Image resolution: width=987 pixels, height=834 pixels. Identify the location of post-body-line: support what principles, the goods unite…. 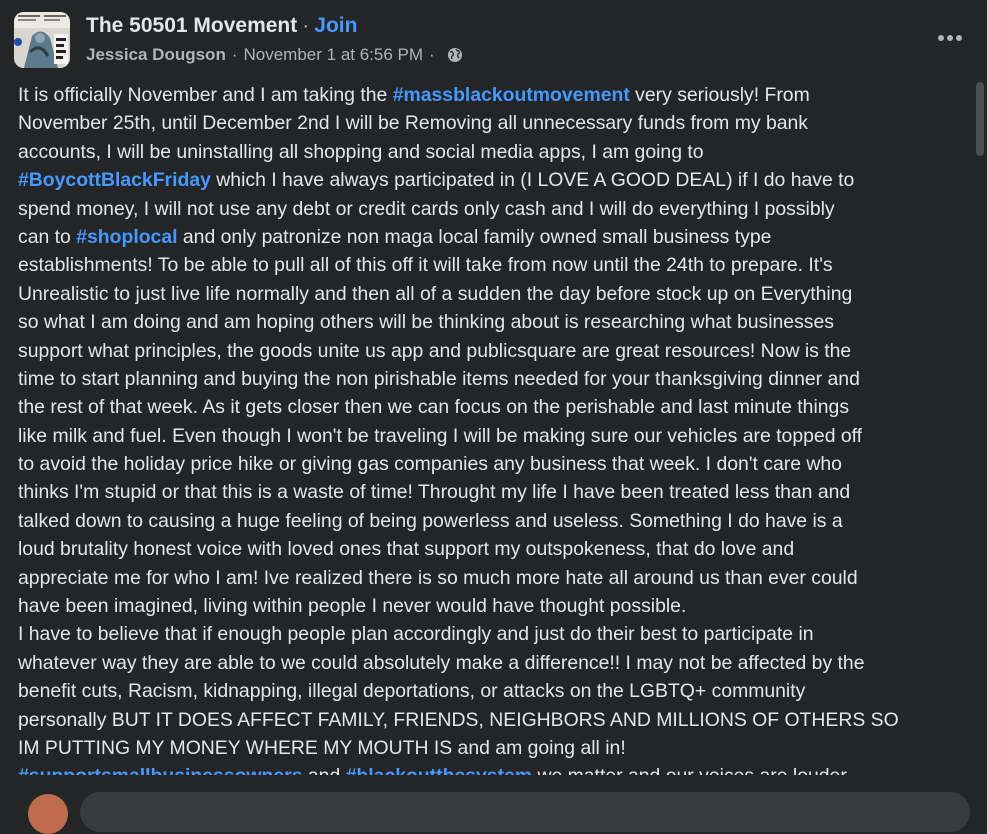
(497, 351).